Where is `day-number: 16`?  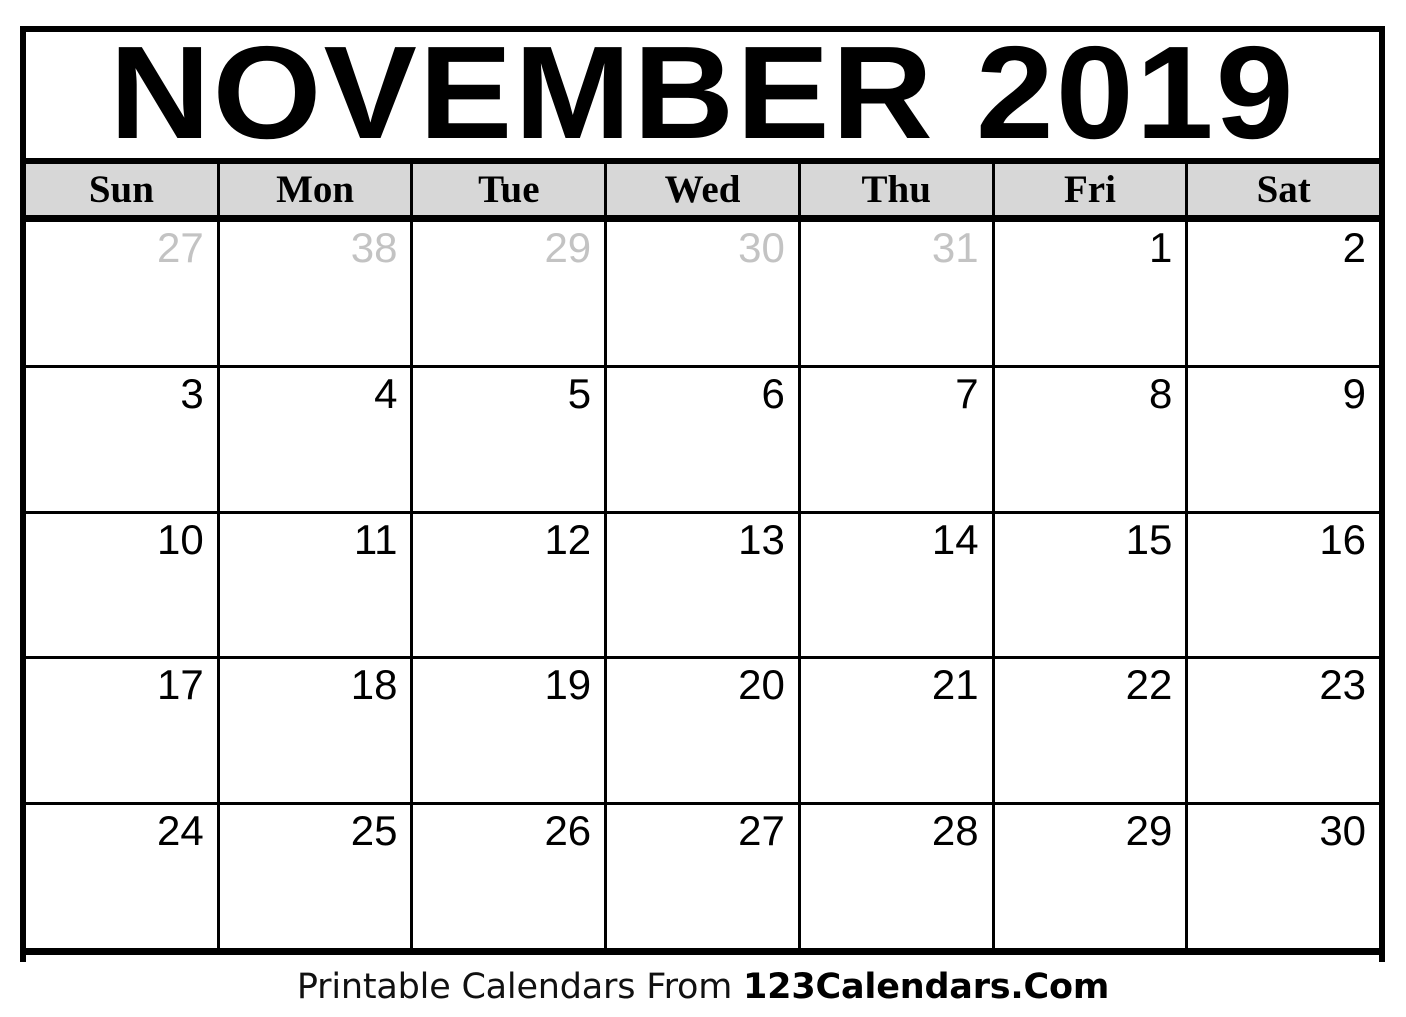 day-number: 16 is located at coordinates (1343, 539).